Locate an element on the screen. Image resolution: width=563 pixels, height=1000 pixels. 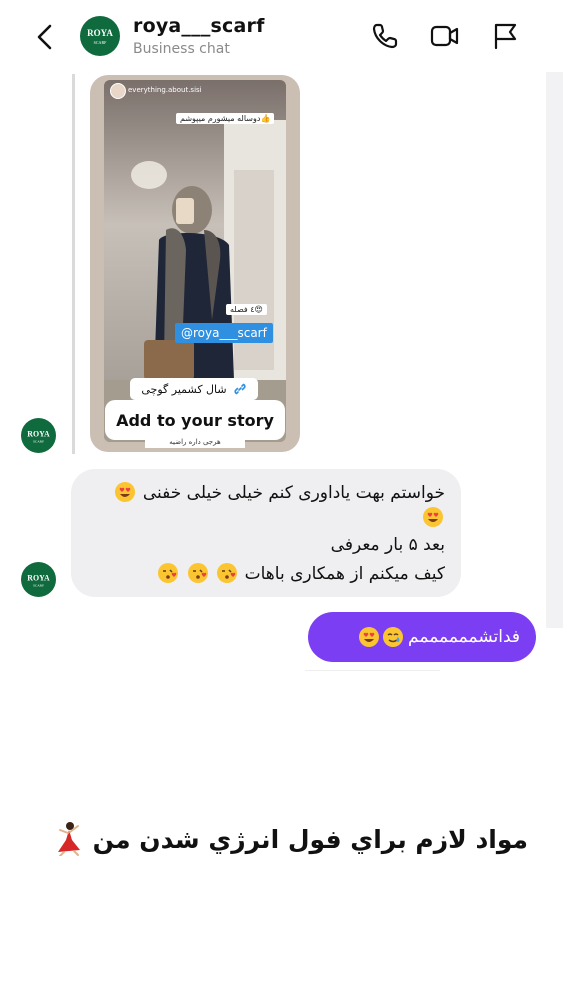
story-bottom-note: هرجی داره راضیه is located at coordinates (195, 443).